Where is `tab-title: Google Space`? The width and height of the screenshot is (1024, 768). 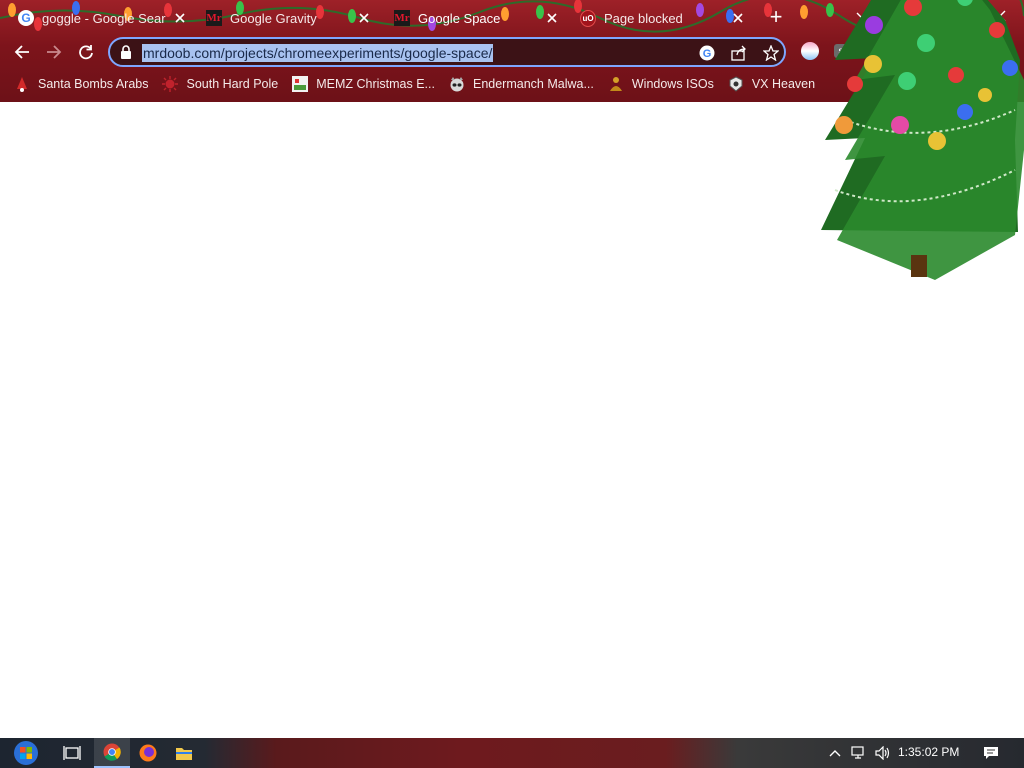
tab-title: Google Space is located at coordinates (459, 18).